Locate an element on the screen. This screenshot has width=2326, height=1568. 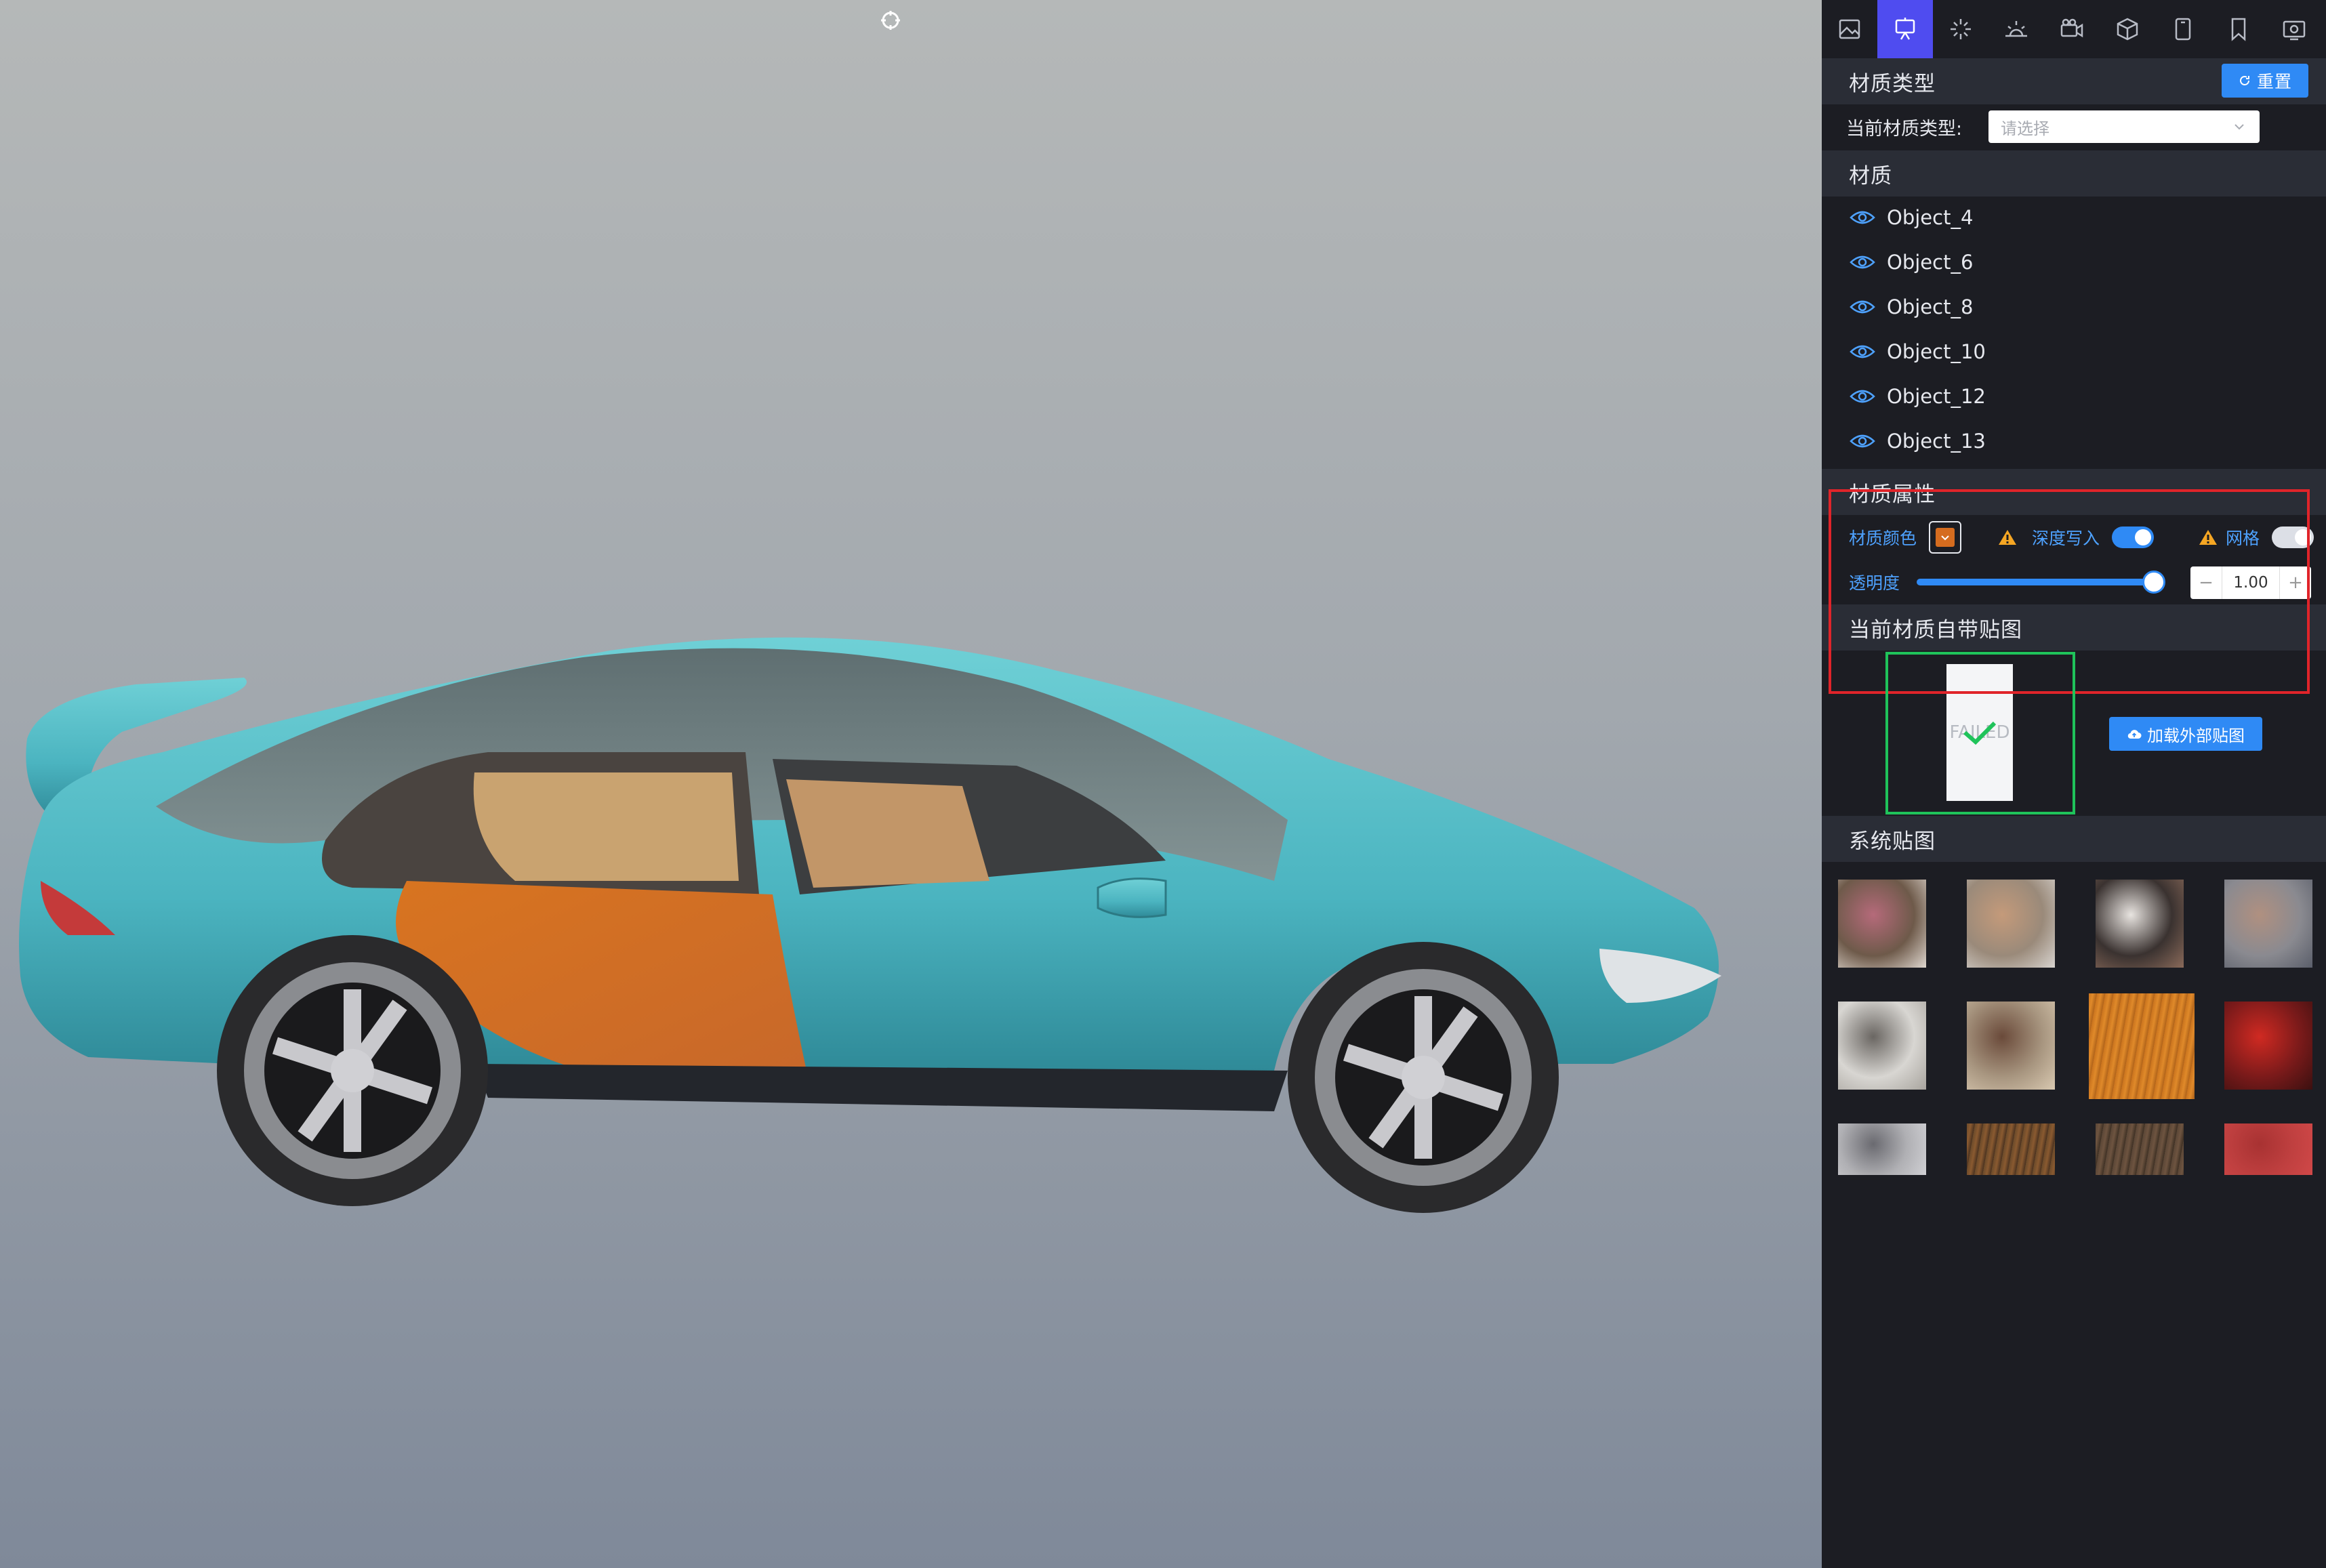
system-texture-wood-brown is located at coordinates (2140, 1149).